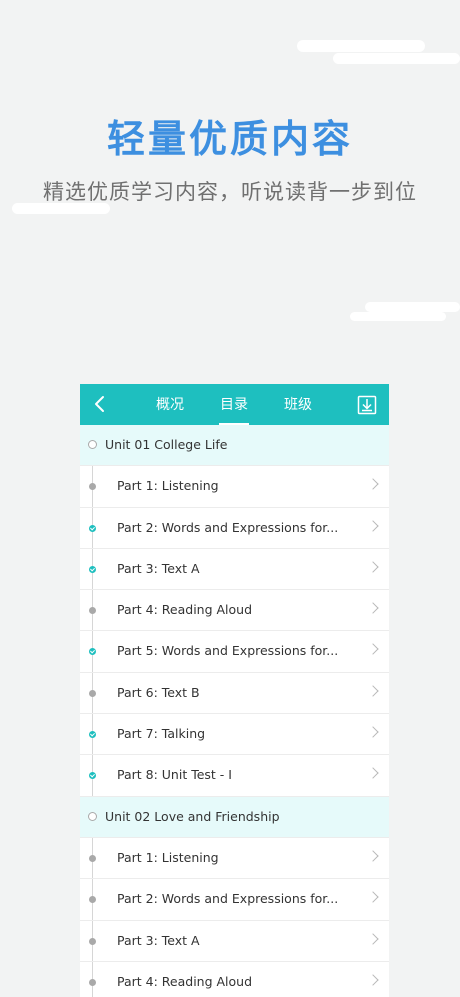 The height and width of the screenshot is (997, 460). What do you see at coordinates (100, 404) in the screenshot?
I see `back-icon` at bounding box center [100, 404].